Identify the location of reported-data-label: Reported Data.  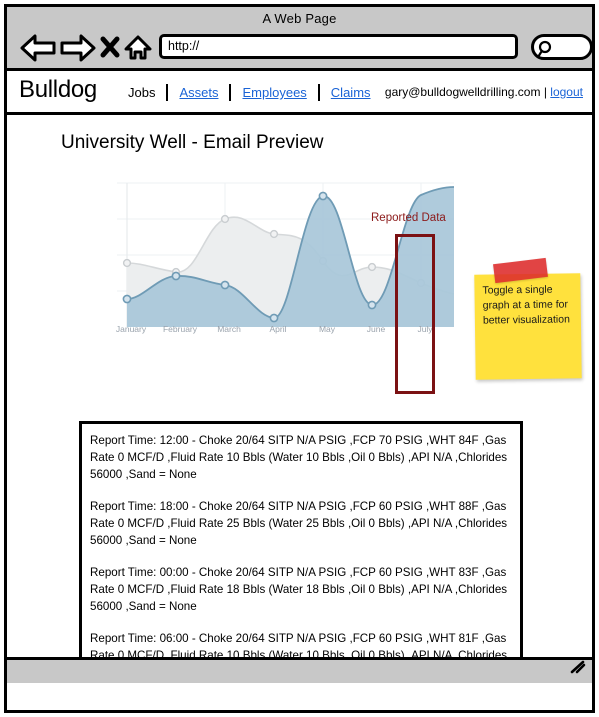
(408, 218).